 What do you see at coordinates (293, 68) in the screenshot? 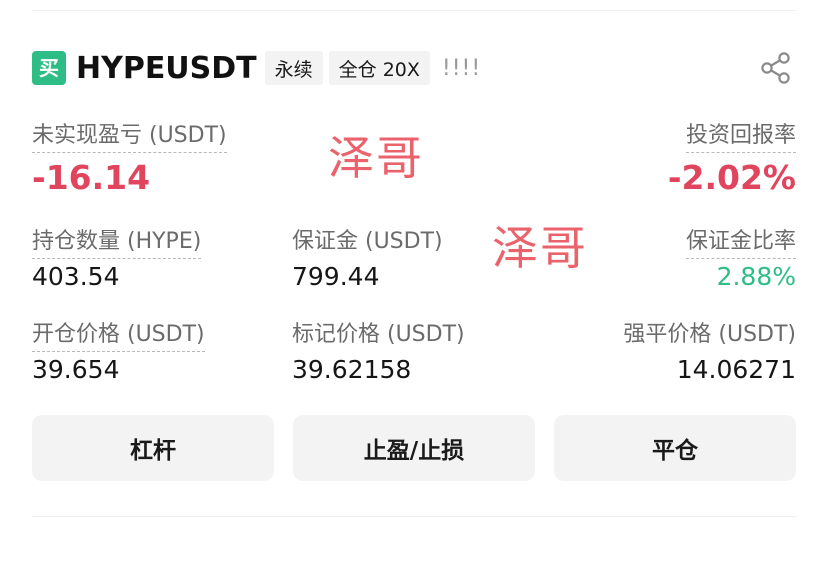
I see `contract-type-tag: 永续` at bounding box center [293, 68].